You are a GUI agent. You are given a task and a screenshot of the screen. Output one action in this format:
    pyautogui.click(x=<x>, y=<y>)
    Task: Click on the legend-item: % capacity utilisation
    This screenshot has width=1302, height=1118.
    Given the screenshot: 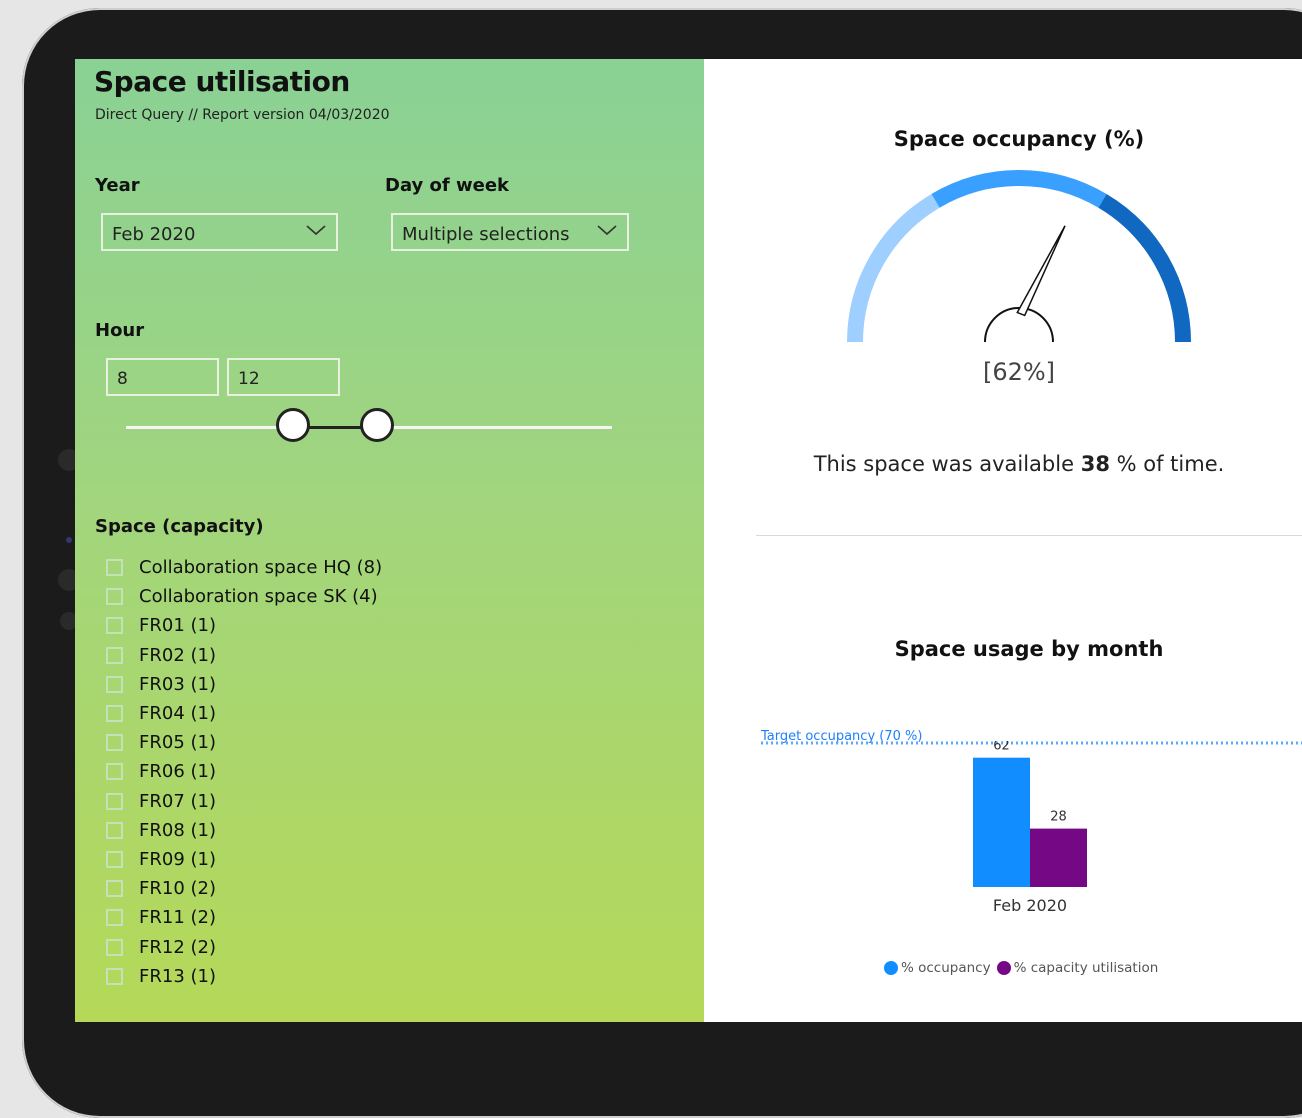 What is the action you would take?
    pyautogui.click(x=1077, y=968)
    